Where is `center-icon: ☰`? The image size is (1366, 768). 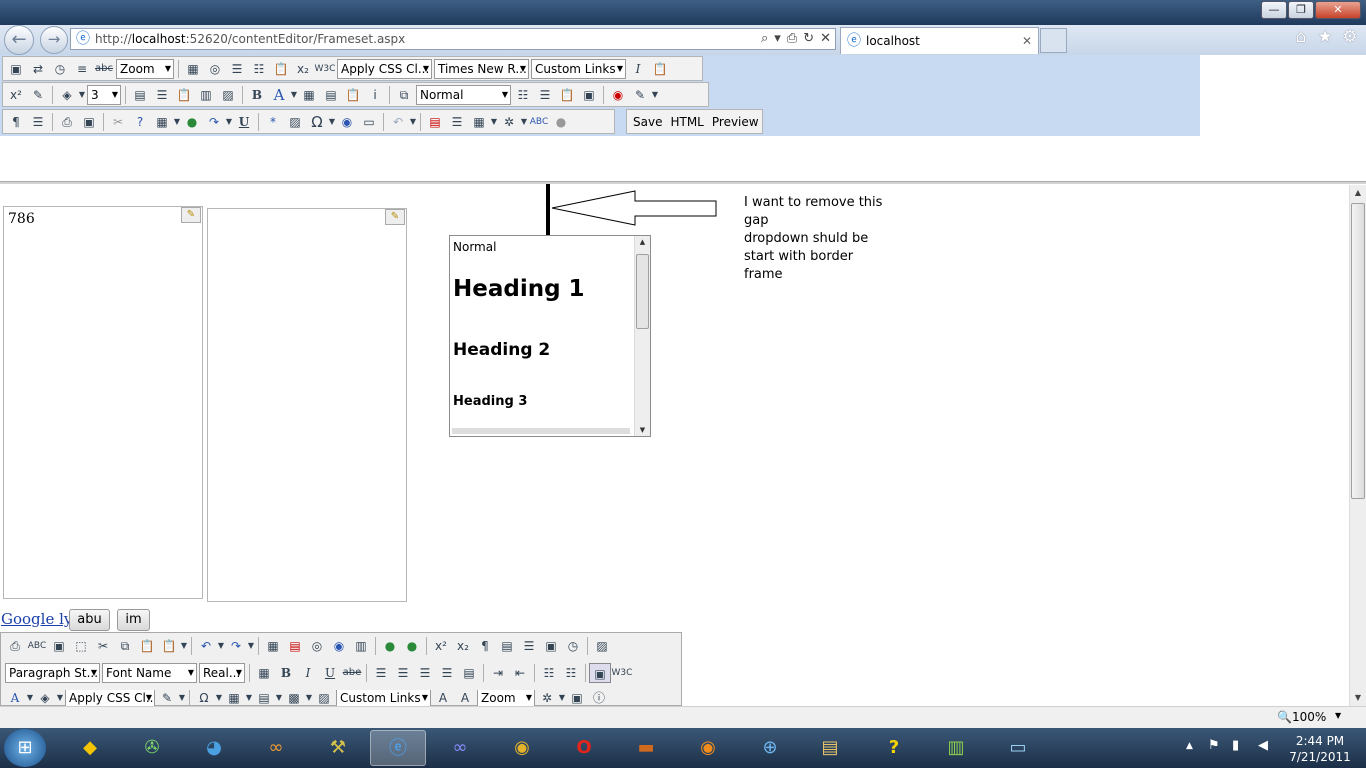
center-icon: ☰ is located at coordinates (162, 95).